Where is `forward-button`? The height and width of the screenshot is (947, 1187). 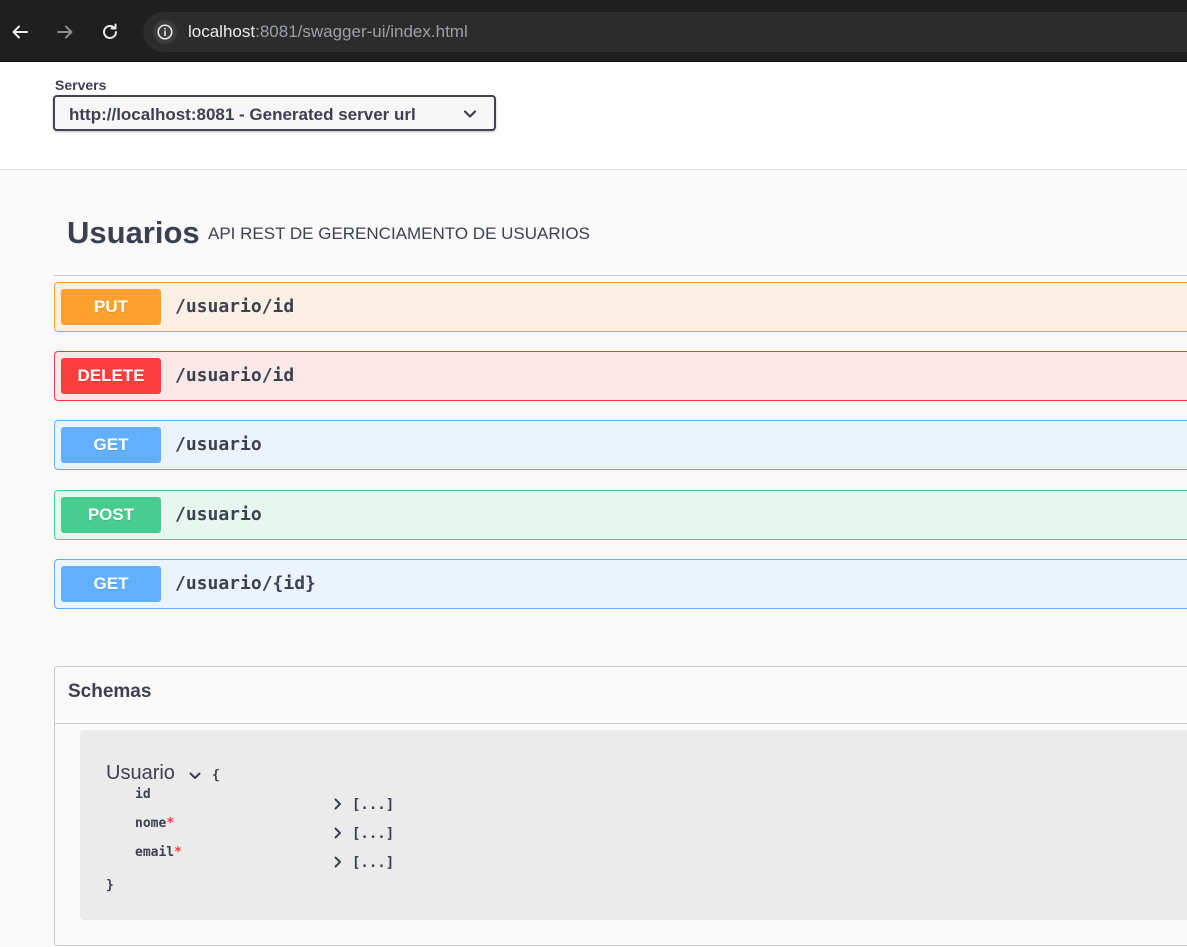
forward-button is located at coordinates (65, 32).